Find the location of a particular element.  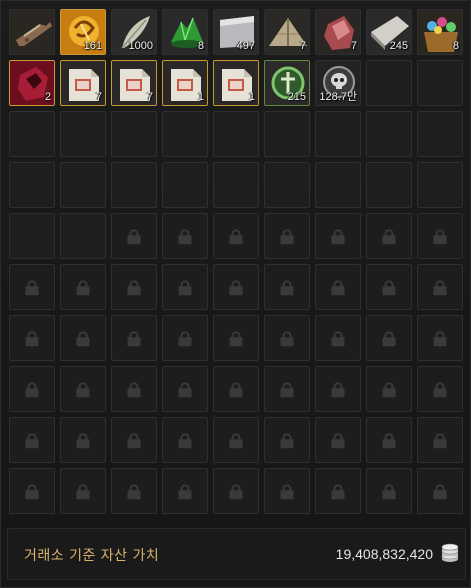

inventory-slot: 1000 is located at coordinates (134, 32).